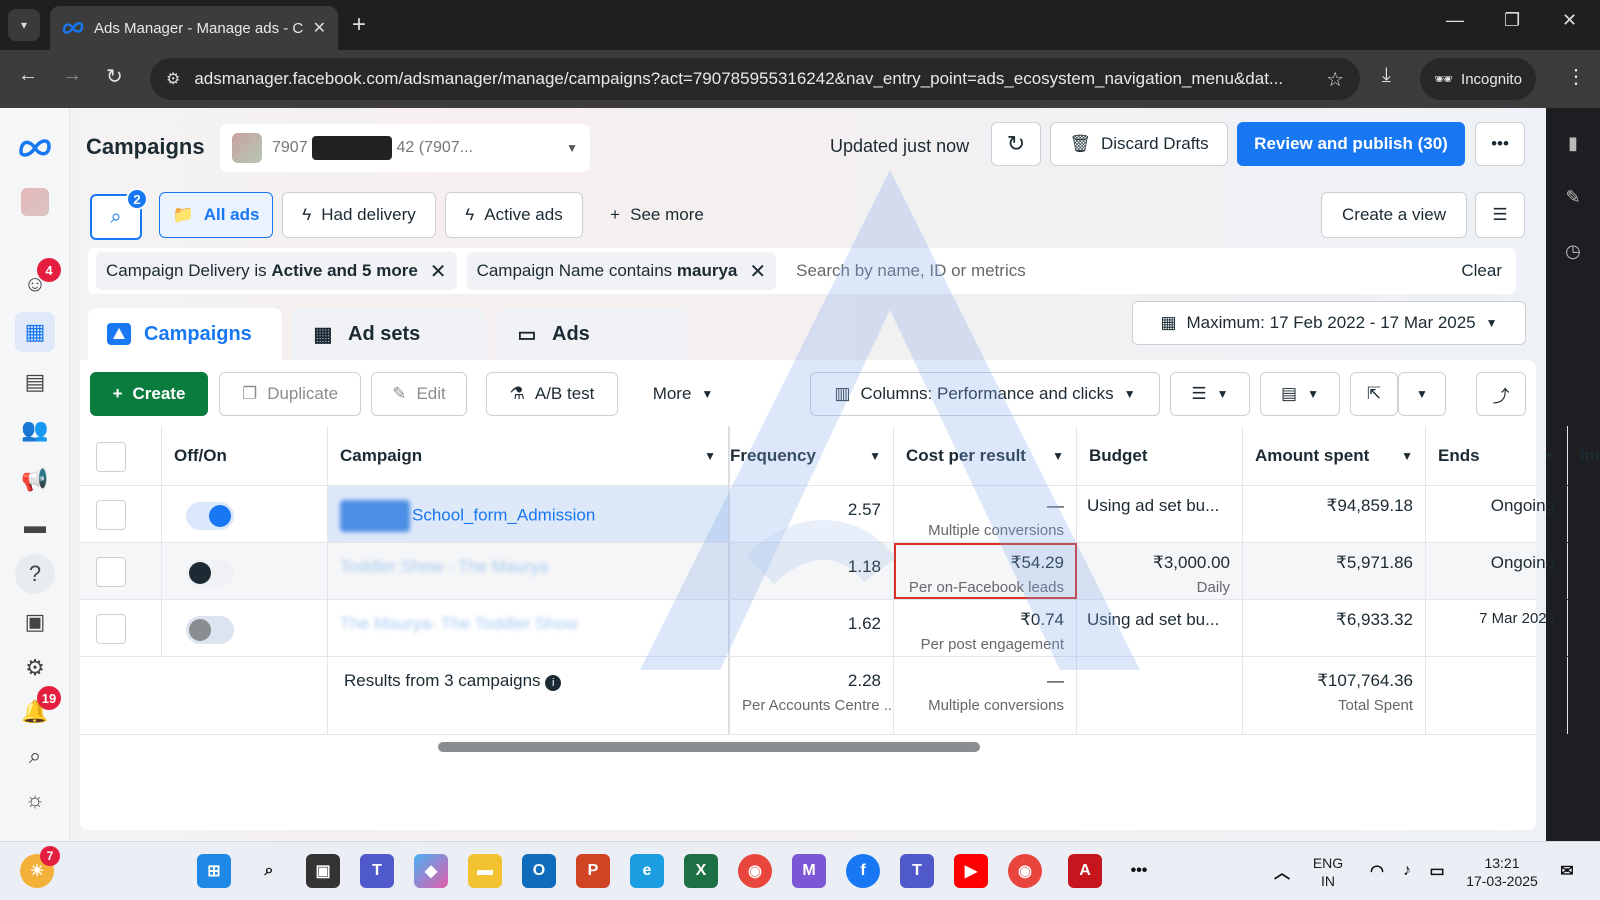 Image resolution: width=1600 pixels, height=900 pixels. Describe the element at coordinates (35, 574) in the screenshot. I see `help-icon: ?` at that location.